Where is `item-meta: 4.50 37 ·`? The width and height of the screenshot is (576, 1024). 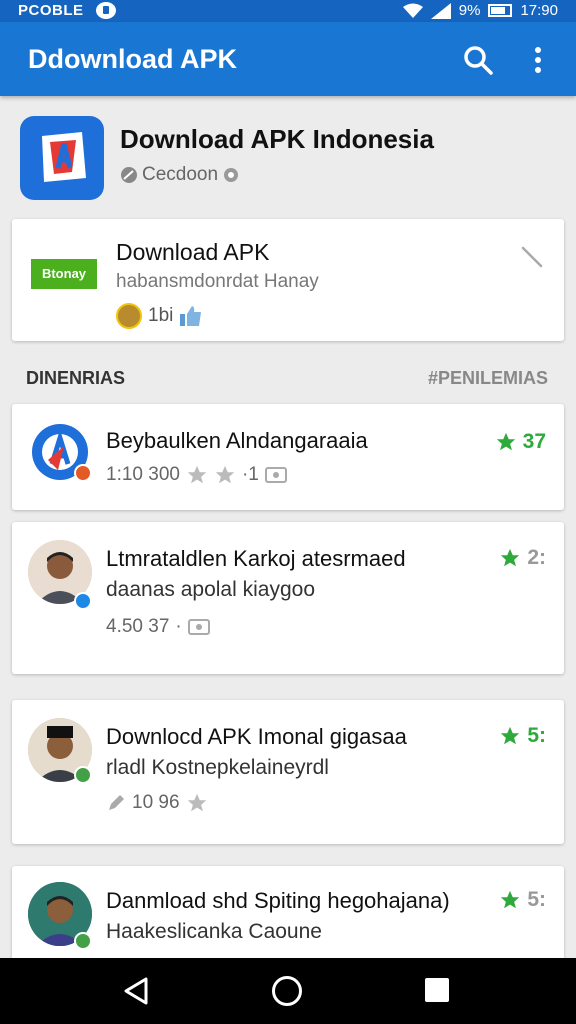 item-meta: 4.50 37 · is located at coordinates (158, 627).